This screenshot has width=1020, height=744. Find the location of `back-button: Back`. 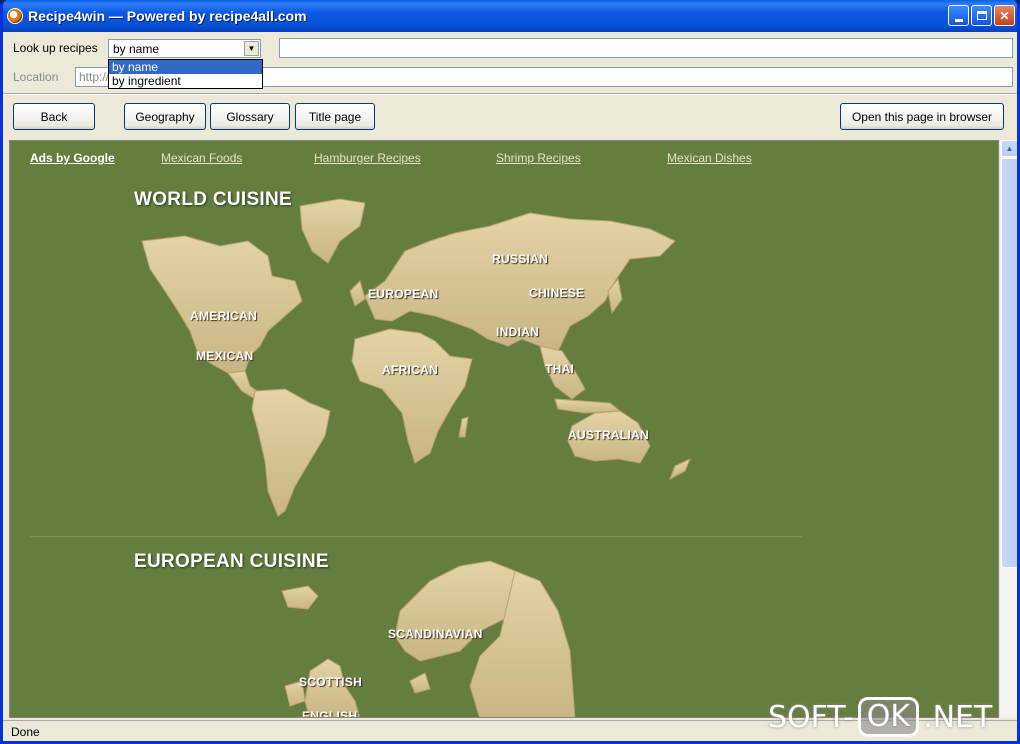

back-button: Back is located at coordinates (54, 116).